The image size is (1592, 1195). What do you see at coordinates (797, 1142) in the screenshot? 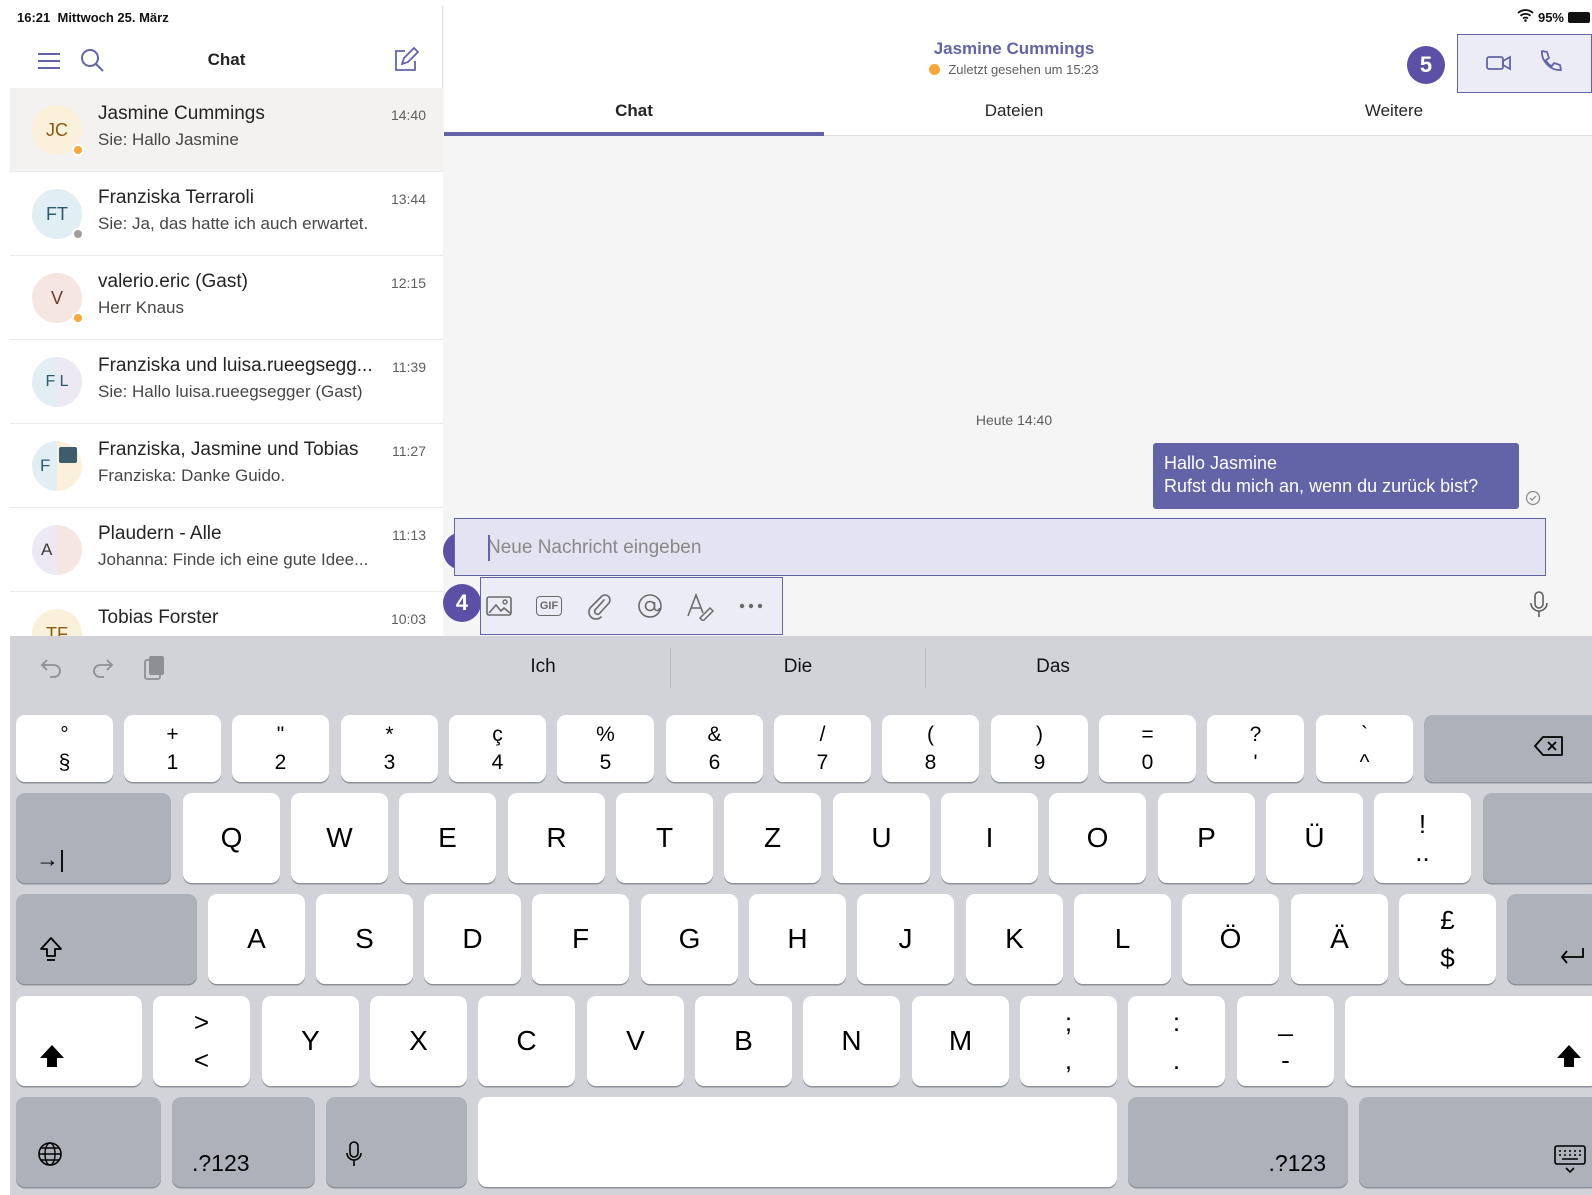
I see `space-key` at bounding box center [797, 1142].